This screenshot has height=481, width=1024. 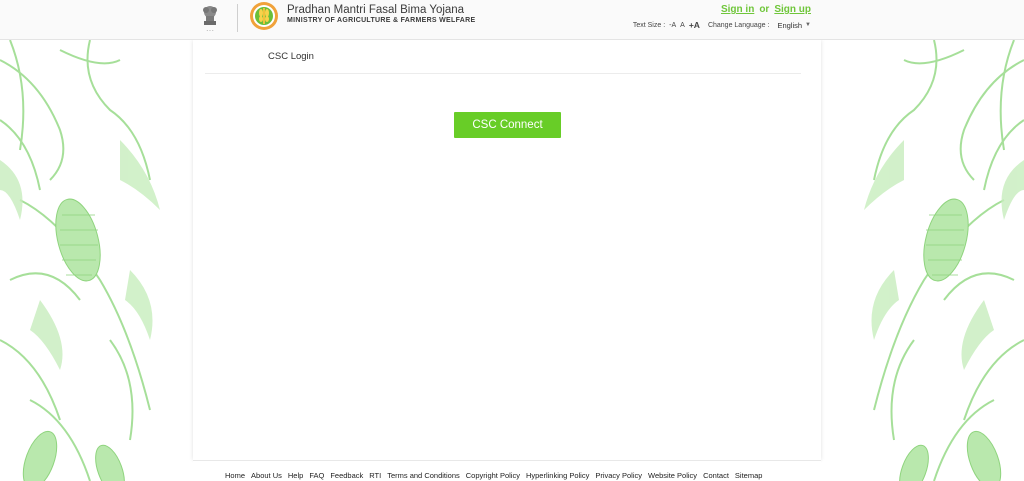 I want to click on footer-link-sitemap: Sitemap, so click(x=749, y=475).